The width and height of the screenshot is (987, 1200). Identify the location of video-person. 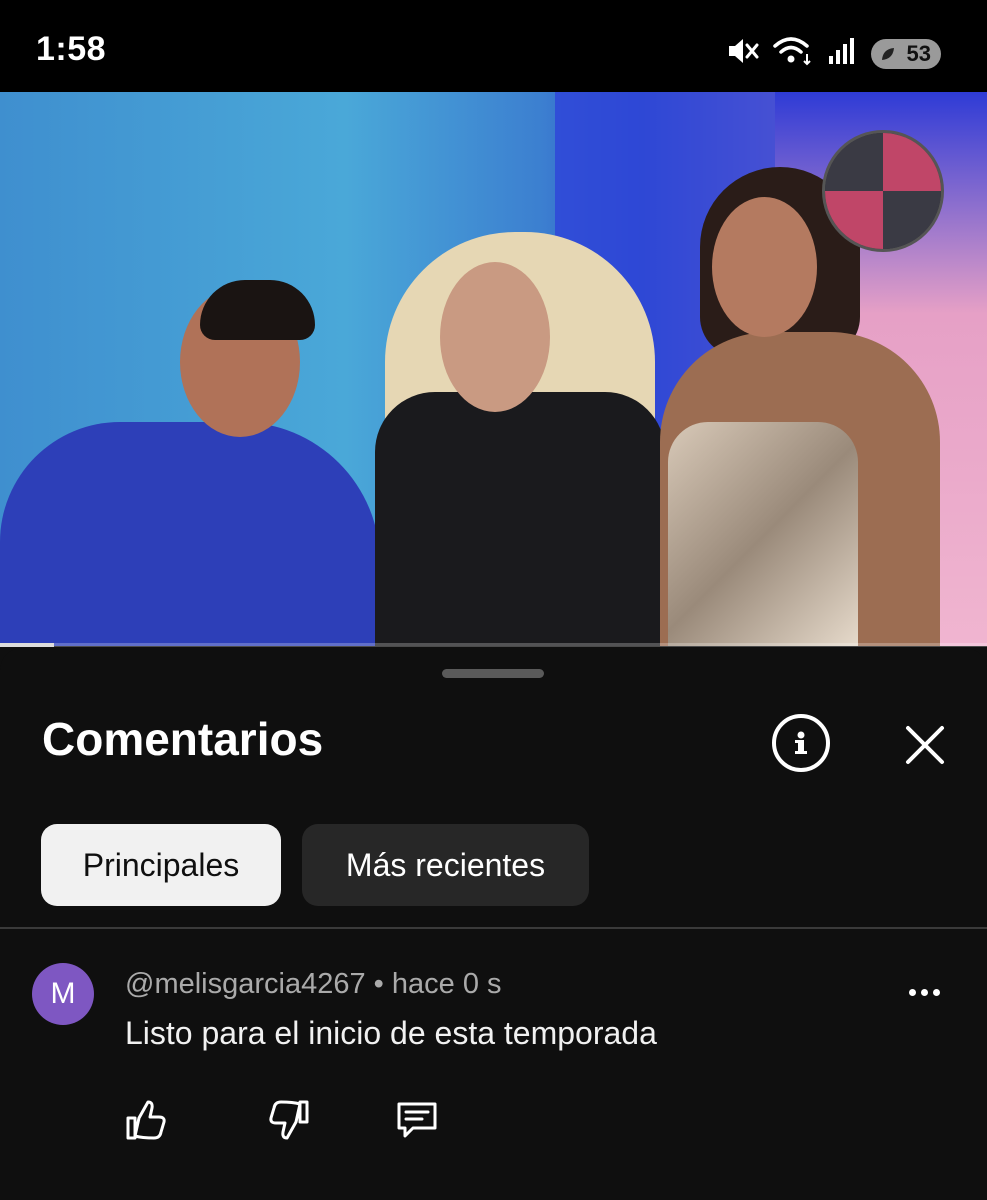
(190, 534).